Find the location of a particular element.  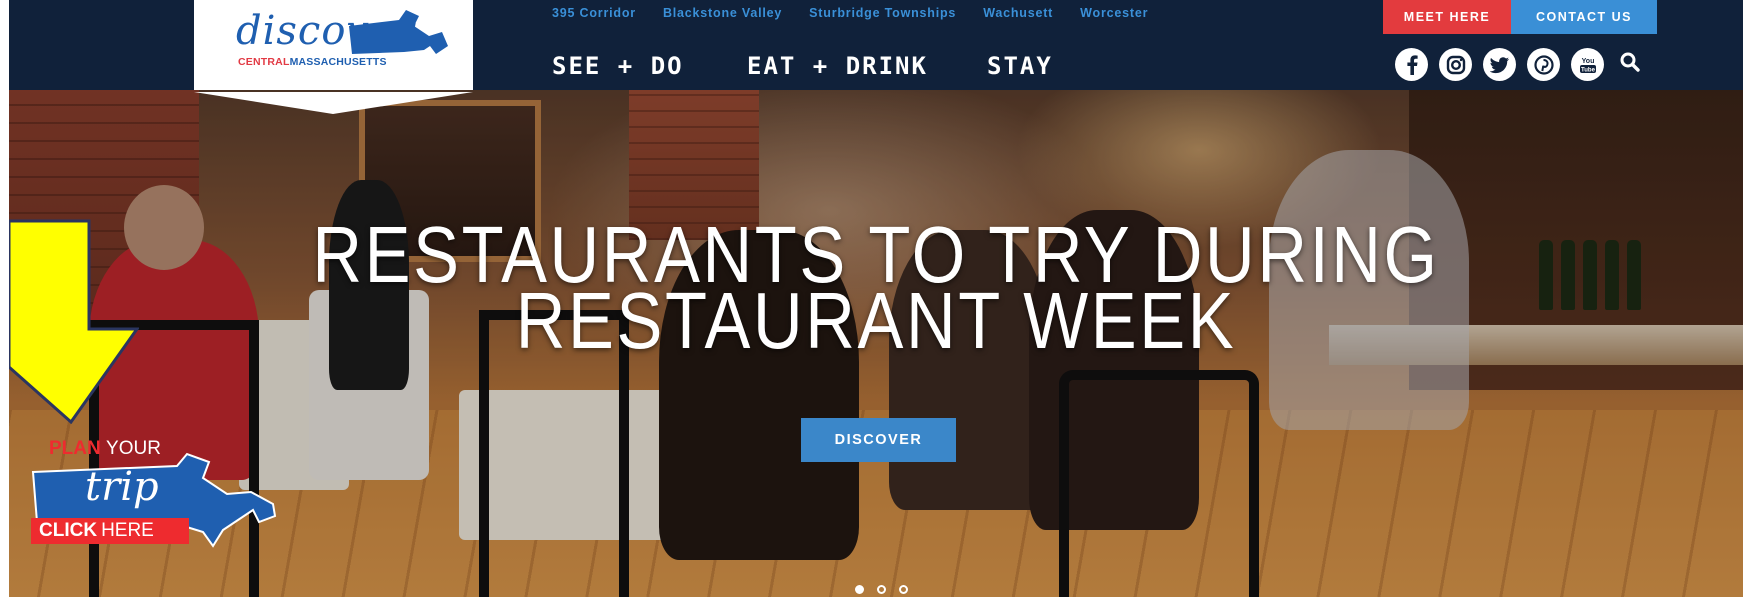

plan-your-trip-badge: PLAN YOUR trip CLICK HERE is located at coordinates (162, 493).